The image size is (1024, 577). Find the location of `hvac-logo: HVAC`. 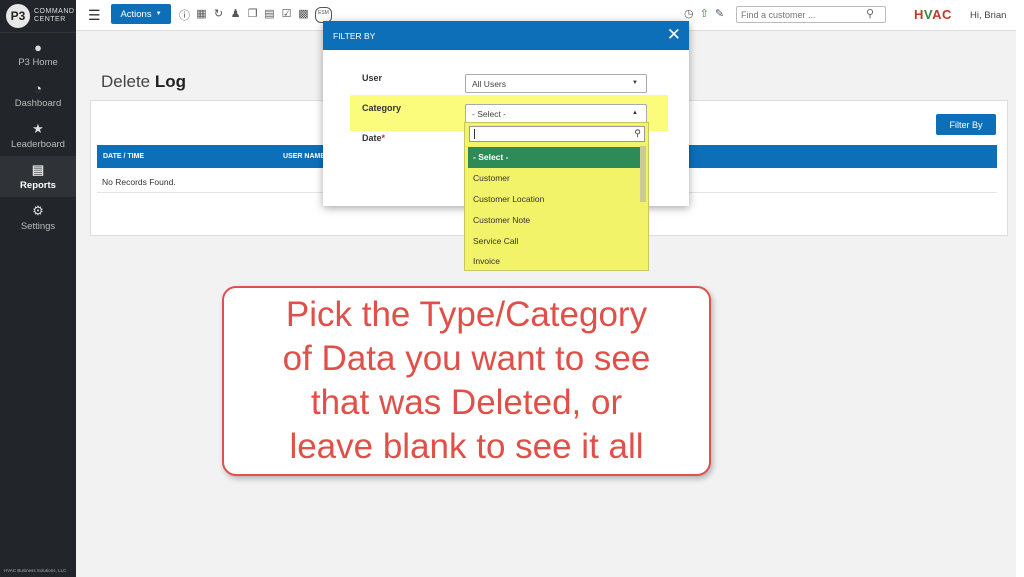

hvac-logo: HVAC is located at coordinates (933, 14).